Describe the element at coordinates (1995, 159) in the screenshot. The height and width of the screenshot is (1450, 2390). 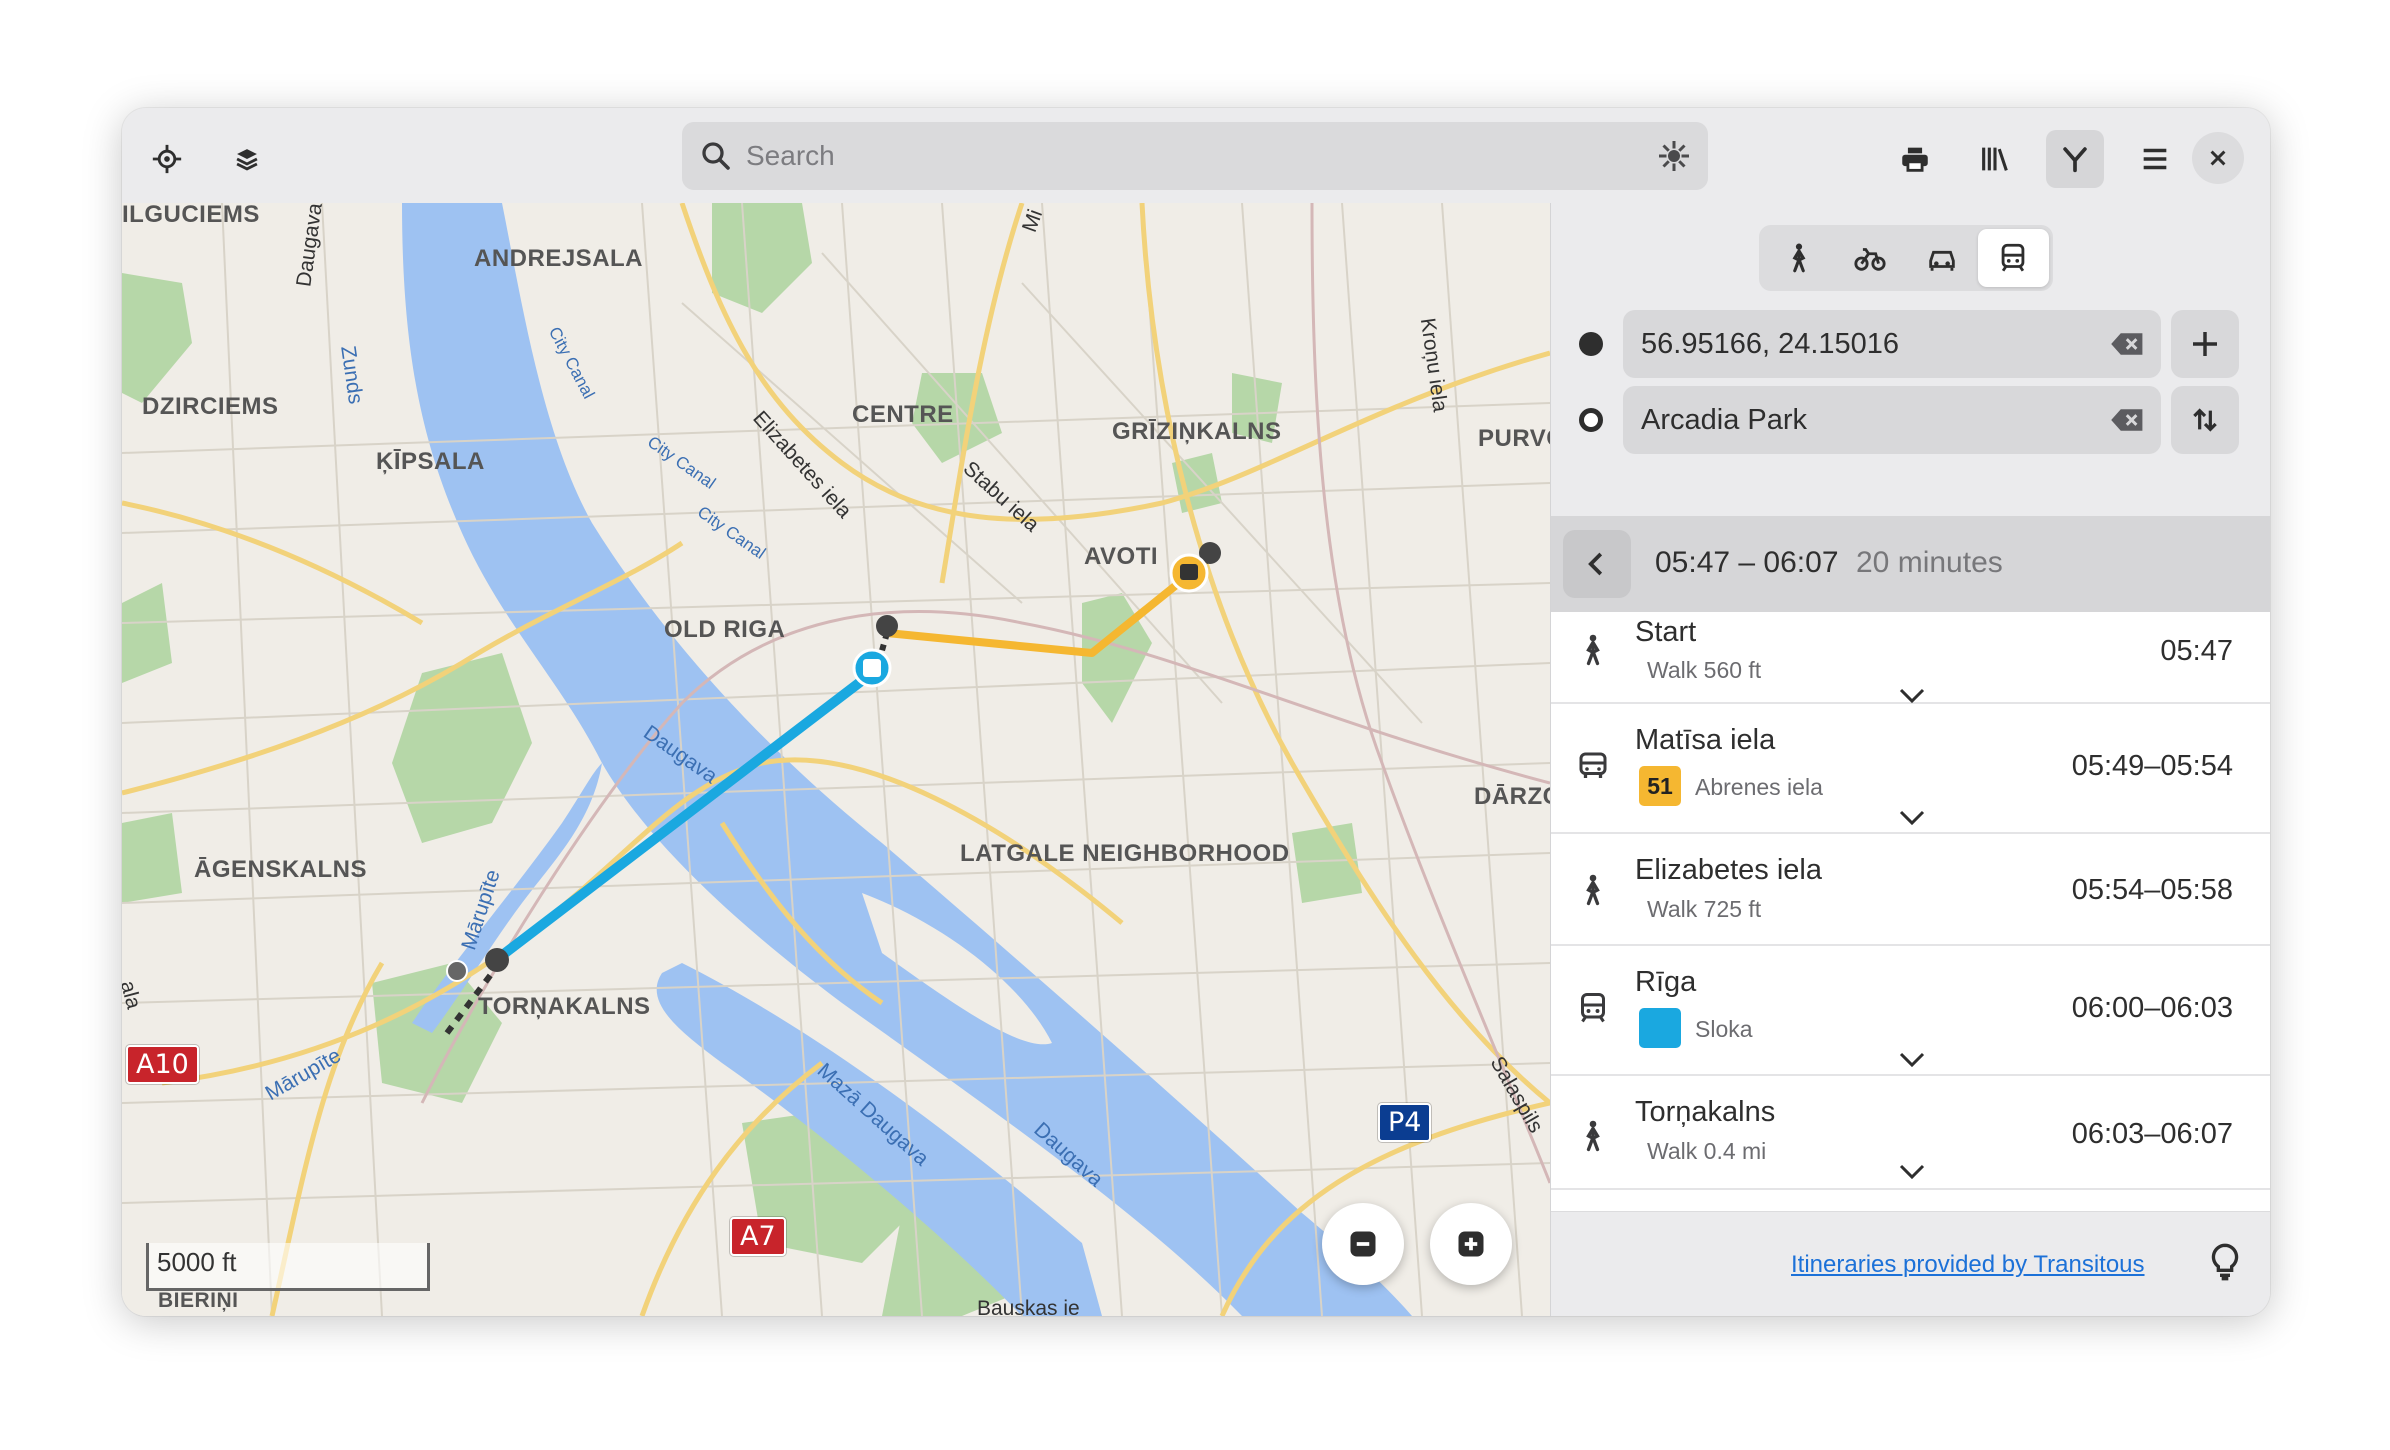
I see `library-button` at that location.